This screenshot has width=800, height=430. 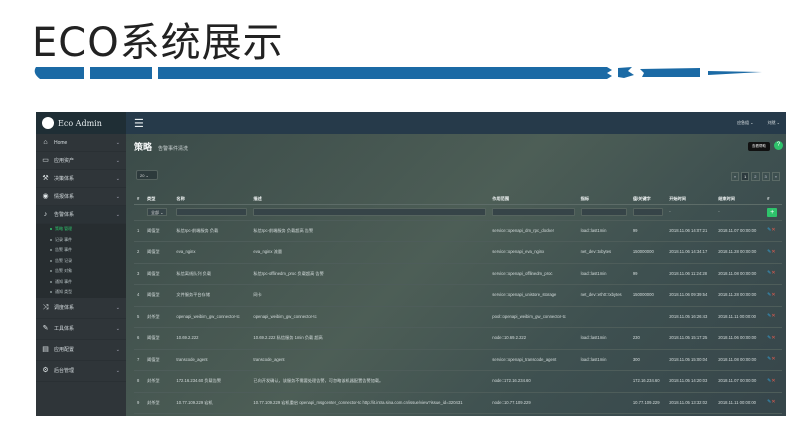 I want to click on cell-end: 2018.11.07 00:00:00, so click(x=740, y=231).